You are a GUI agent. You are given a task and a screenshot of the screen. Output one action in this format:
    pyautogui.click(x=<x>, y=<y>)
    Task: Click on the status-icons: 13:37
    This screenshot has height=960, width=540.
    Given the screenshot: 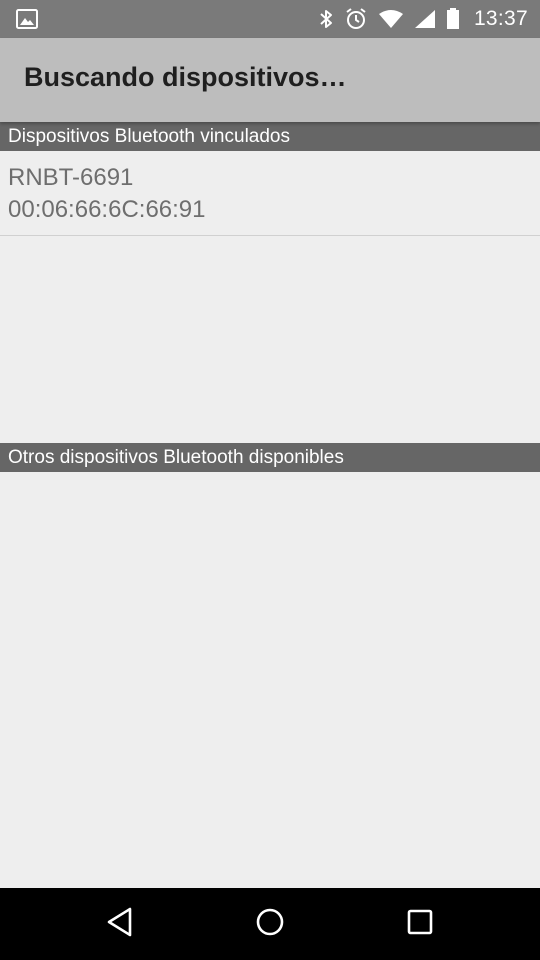 What is the action you would take?
    pyautogui.click(x=423, y=19)
    